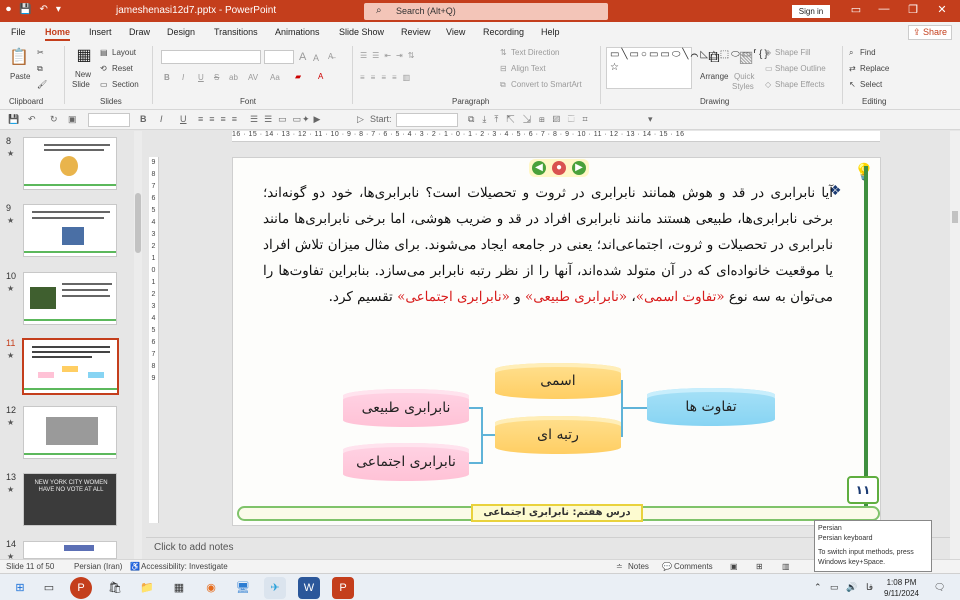 This screenshot has height=600, width=960. I want to click on select-icon: ↖, so click(852, 84).